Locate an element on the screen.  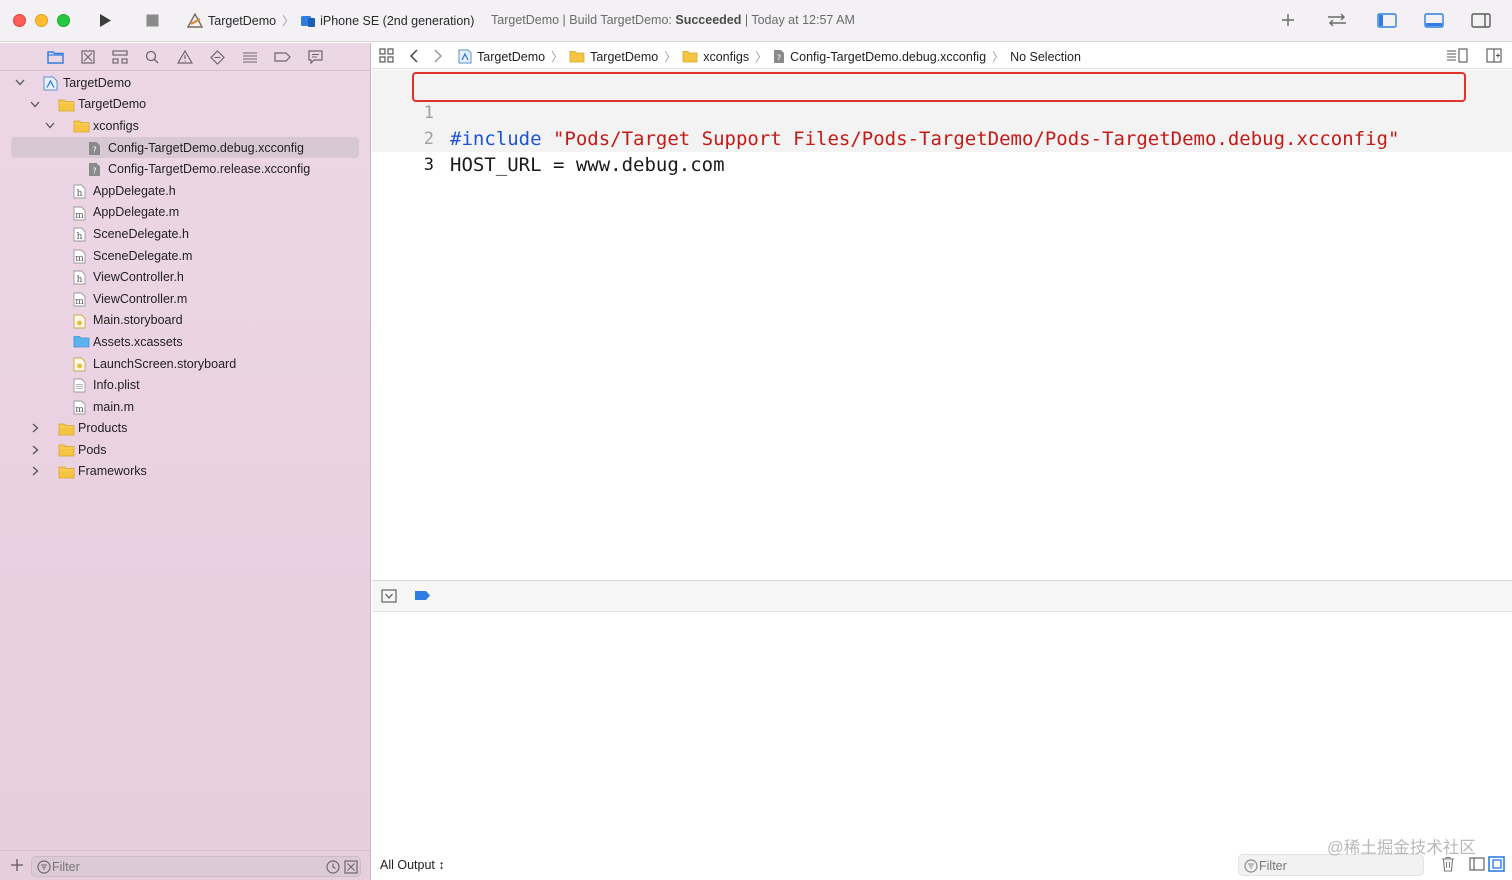
tab-issue-navigator is located at coordinates (185, 57).